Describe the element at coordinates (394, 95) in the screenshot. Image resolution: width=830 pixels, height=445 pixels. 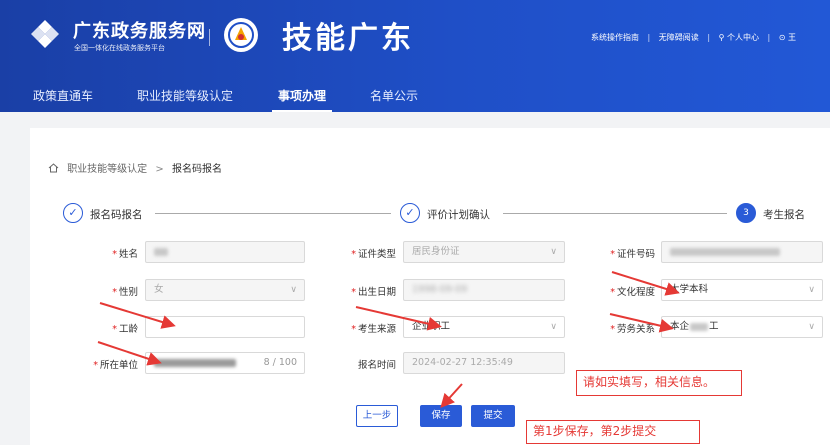
I see `nav-item-public-list: 名单公示` at that location.